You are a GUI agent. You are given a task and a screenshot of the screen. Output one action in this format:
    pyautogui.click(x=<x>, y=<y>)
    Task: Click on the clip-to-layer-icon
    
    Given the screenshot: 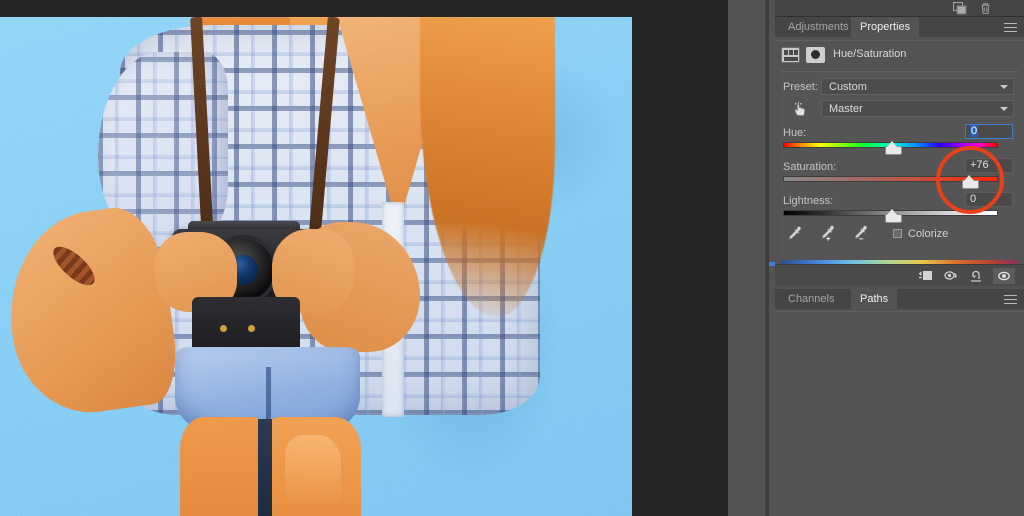 What is the action you would take?
    pyautogui.click(x=926, y=276)
    